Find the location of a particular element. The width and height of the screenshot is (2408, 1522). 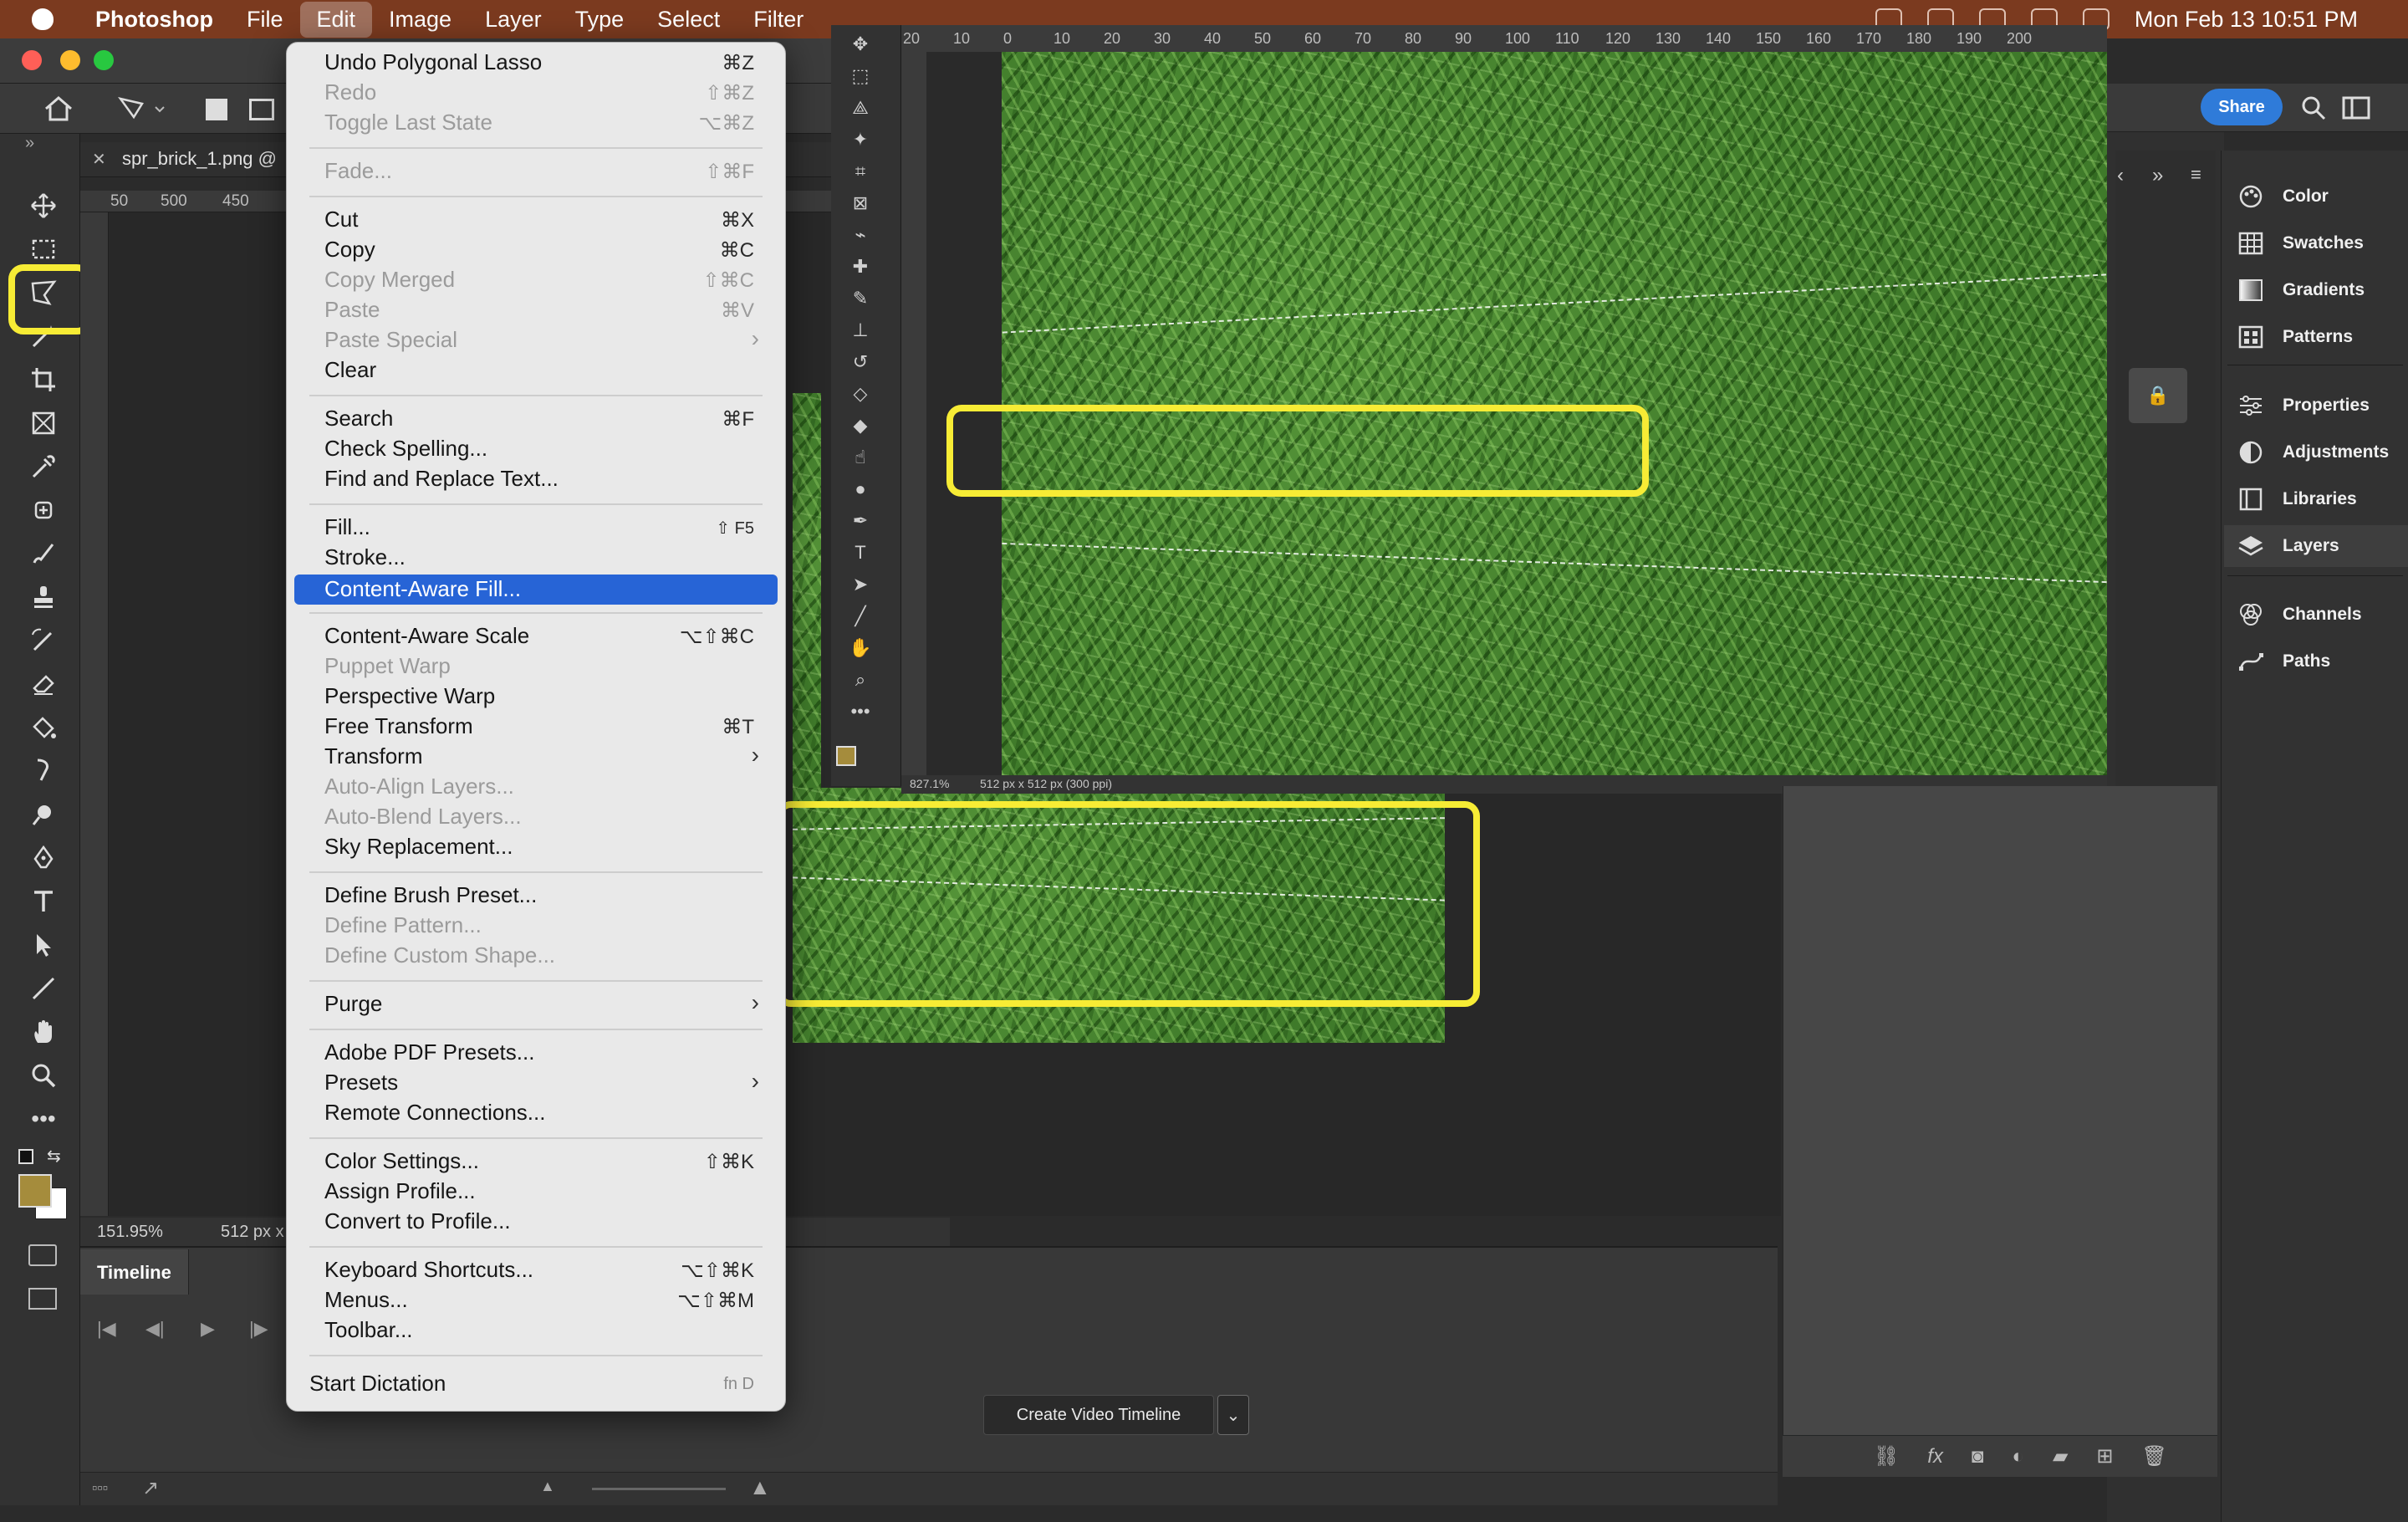

menu-item-fill: Fill... ⇧ F5 is located at coordinates (536, 528).